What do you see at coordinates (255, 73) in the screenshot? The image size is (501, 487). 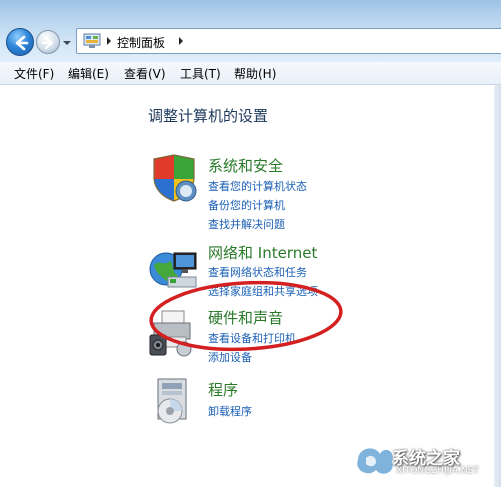 I see `menu-help: 帮助(H)` at bounding box center [255, 73].